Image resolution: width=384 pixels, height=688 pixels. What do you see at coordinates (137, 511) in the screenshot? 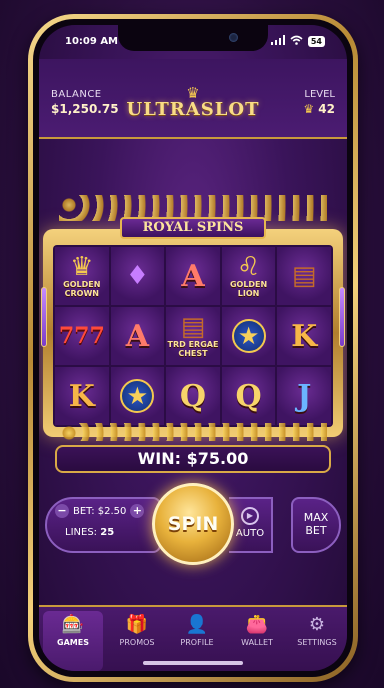
I see `bet-increase-button: +` at bounding box center [137, 511].